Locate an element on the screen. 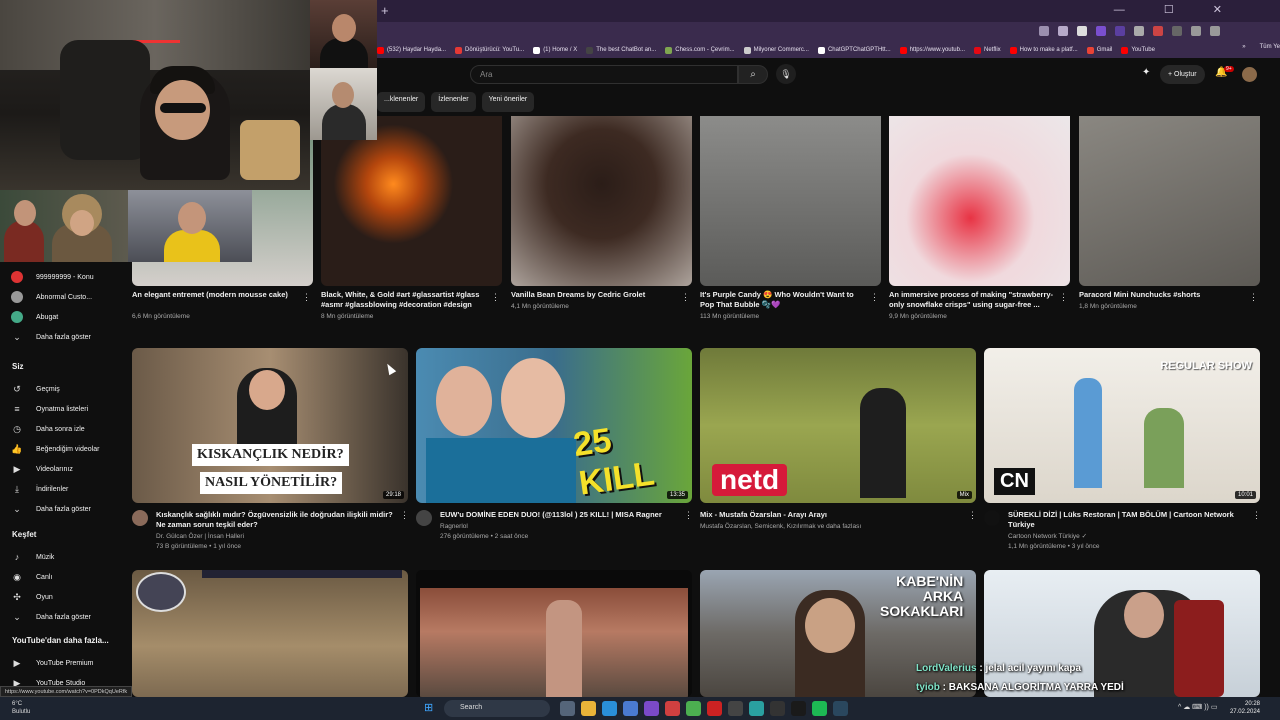 The image size is (1280, 720). bookmark-item: YouTube is located at coordinates (1138, 50).